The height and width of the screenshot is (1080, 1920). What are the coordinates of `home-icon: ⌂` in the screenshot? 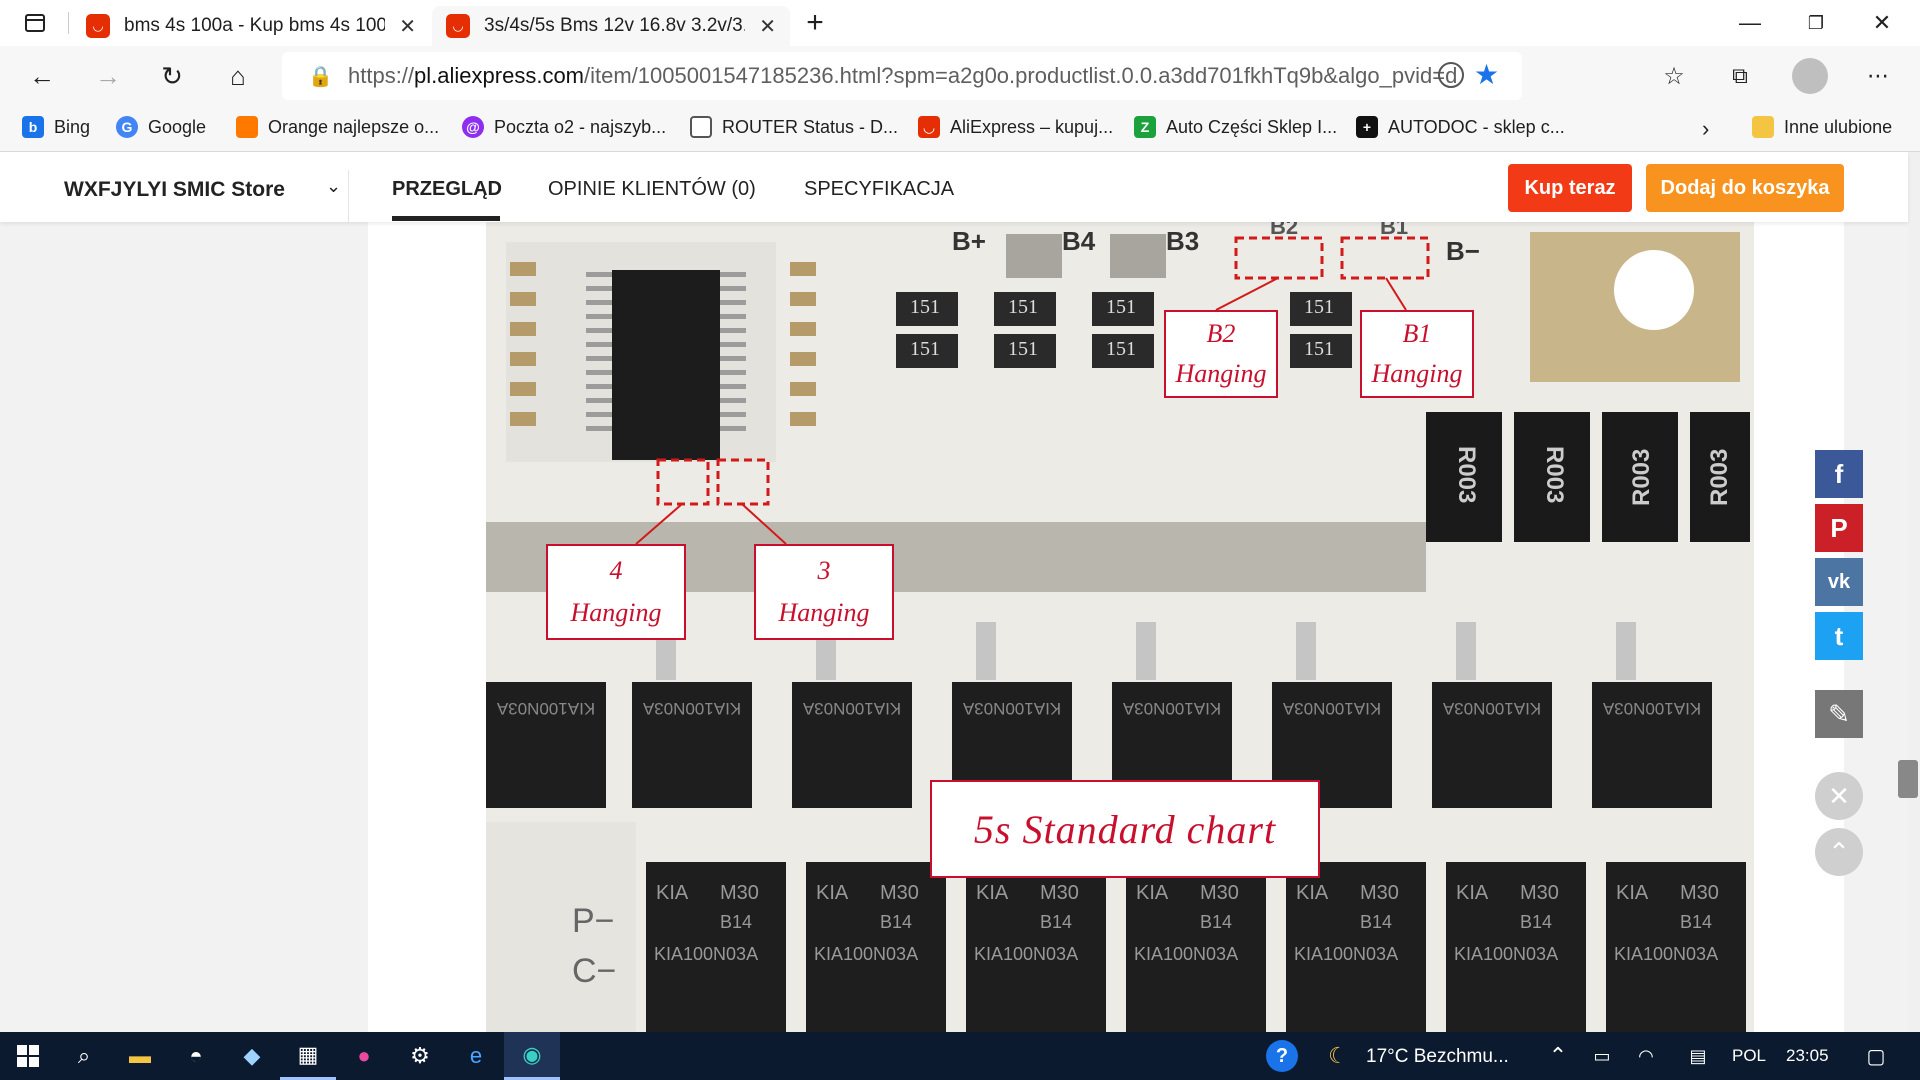 It's located at (238, 76).